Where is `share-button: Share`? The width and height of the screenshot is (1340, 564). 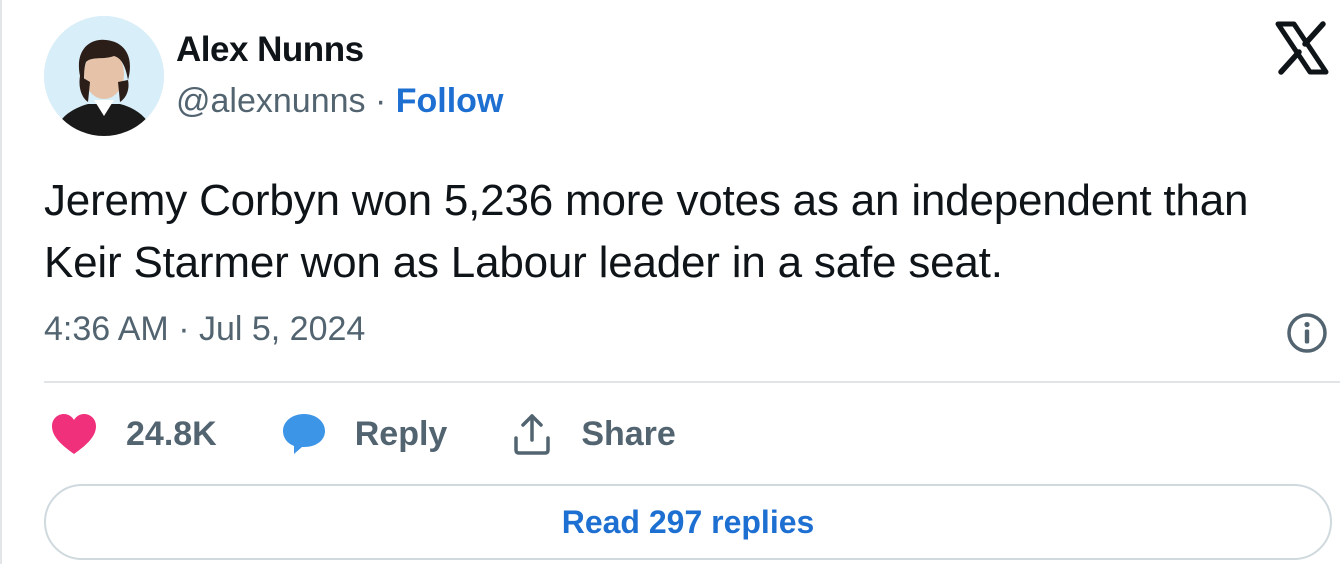
share-button: Share is located at coordinates (593, 434).